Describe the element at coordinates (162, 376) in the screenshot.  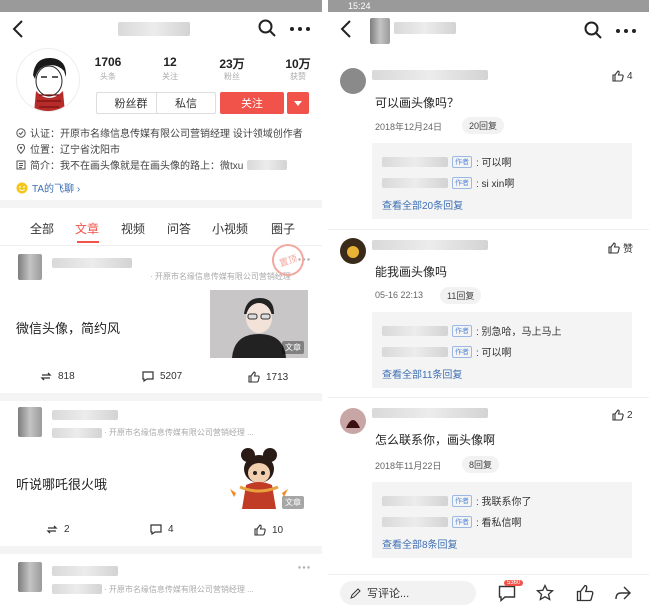
I see `comment-count: 5207` at that location.